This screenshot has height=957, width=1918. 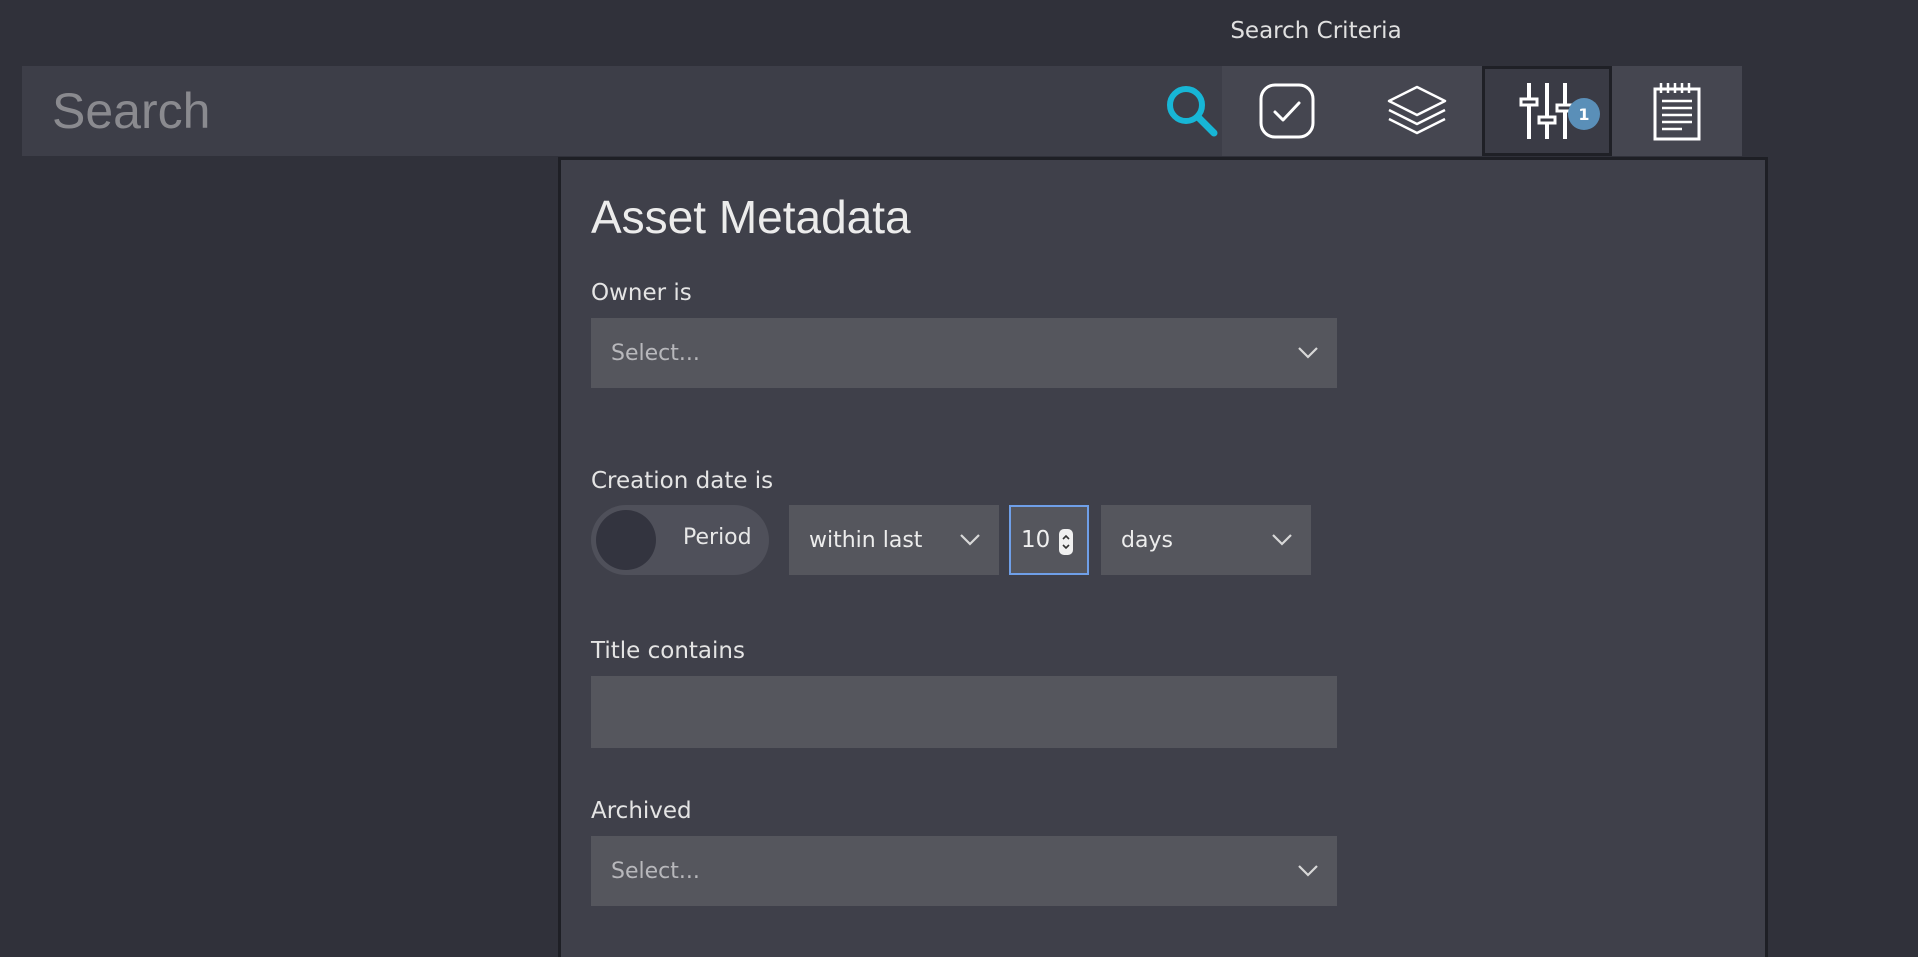 I want to click on operator-select: within last, so click(x=894, y=540).